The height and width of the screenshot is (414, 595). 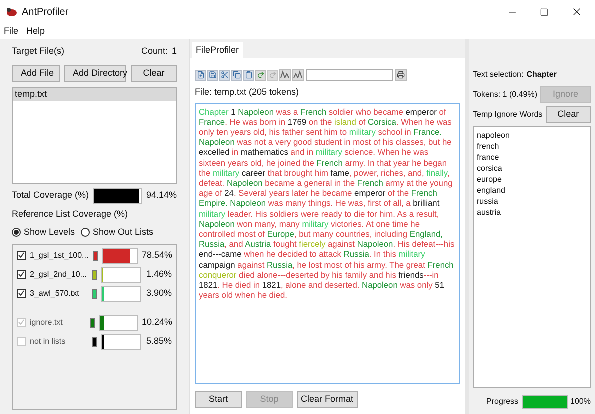 What do you see at coordinates (236, 75) in the screenshot?
I see `copy-icon` at bounding box center [236, 75].